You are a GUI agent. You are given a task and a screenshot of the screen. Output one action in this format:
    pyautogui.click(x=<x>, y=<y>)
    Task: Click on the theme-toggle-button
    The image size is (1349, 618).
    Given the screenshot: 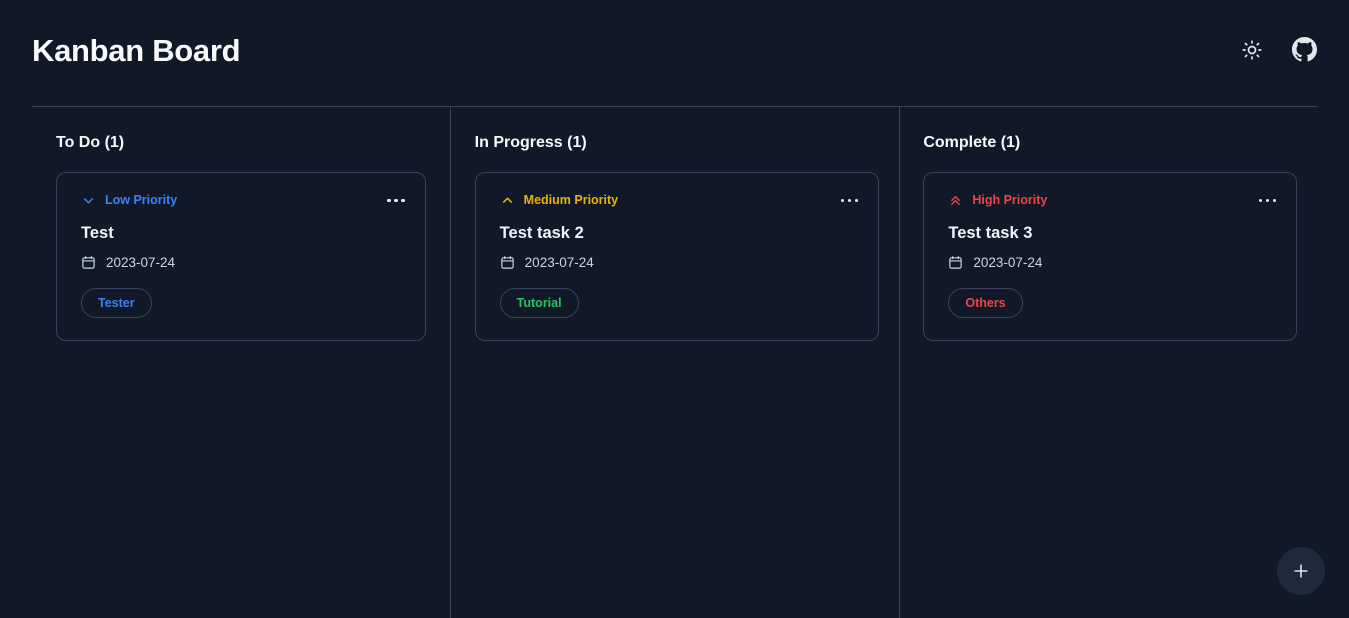 What is the action you would take?
    pyautogui.click(x=1252, y=50)
    